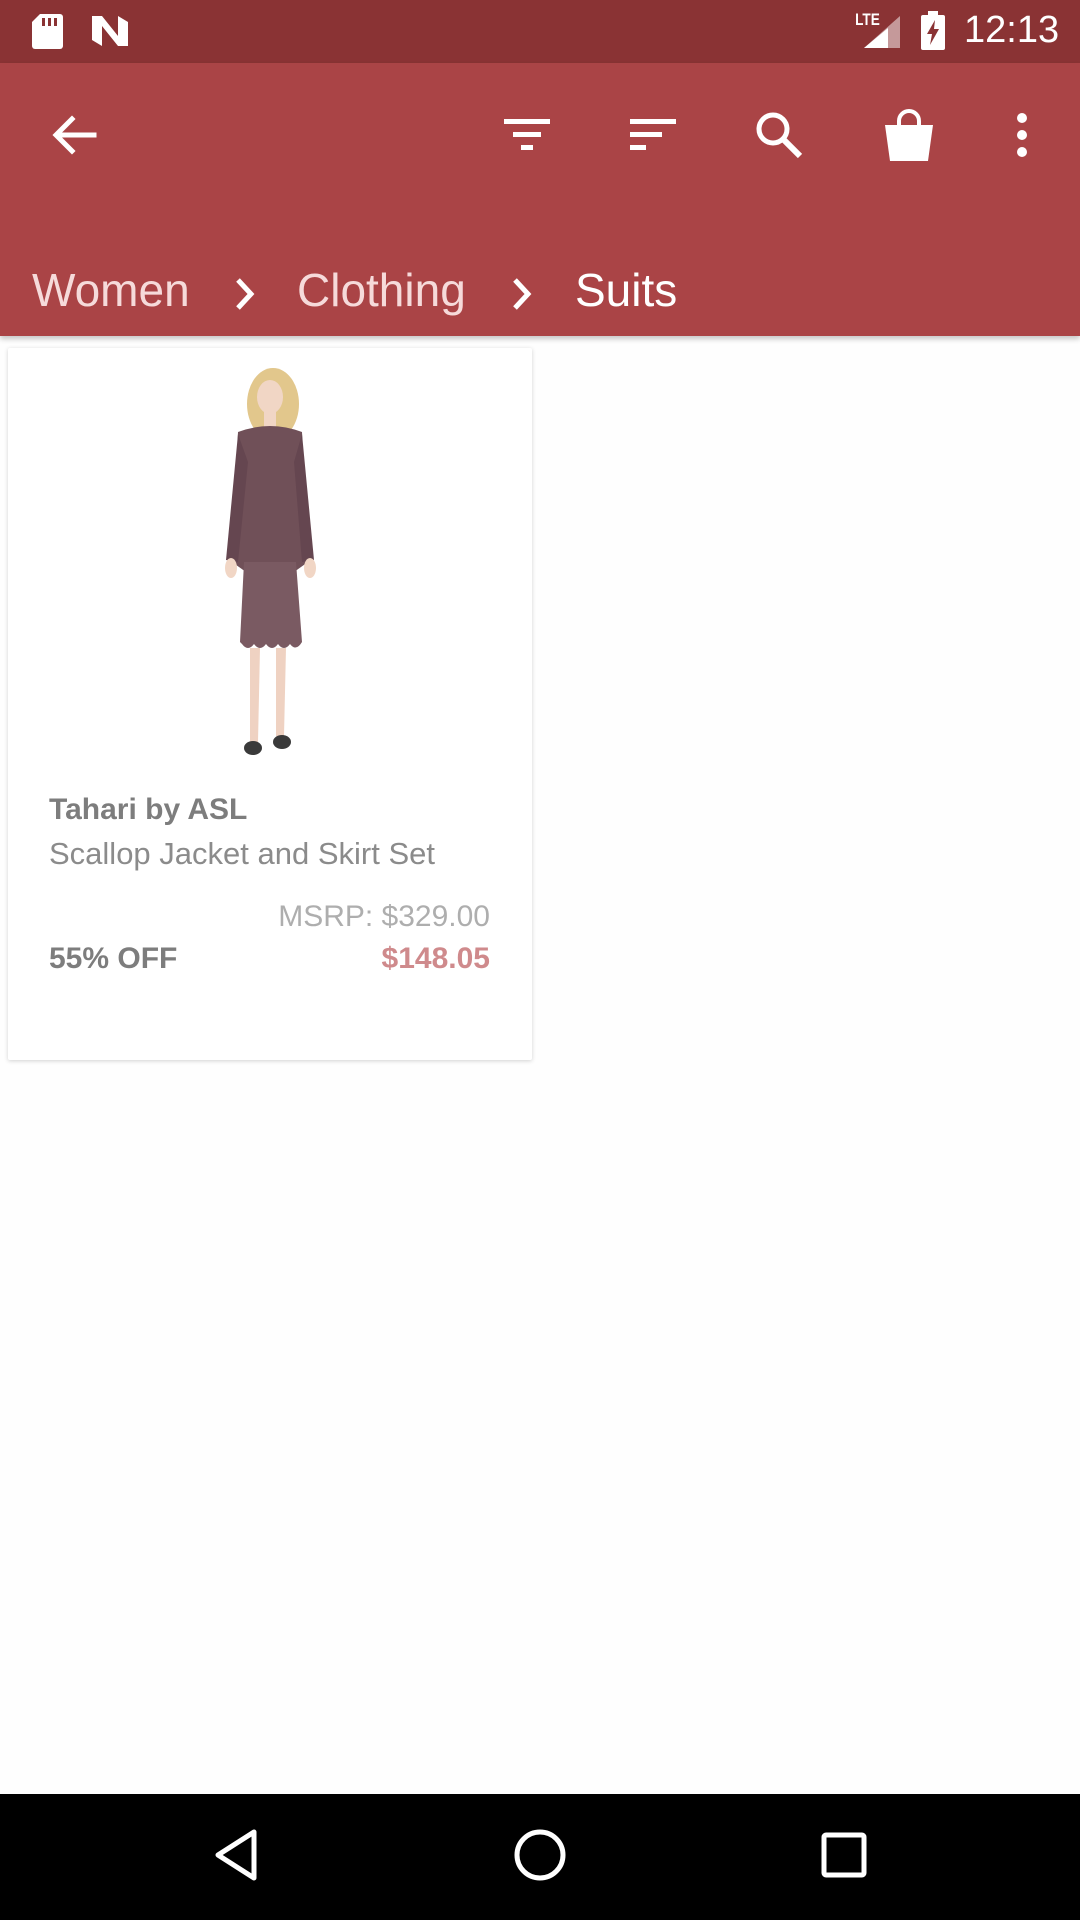 This screenshot has width=1080, height=1920. Describe the element at coordinates (435, 958) in the screenshot. I see `product-price: $148.05` at that location.